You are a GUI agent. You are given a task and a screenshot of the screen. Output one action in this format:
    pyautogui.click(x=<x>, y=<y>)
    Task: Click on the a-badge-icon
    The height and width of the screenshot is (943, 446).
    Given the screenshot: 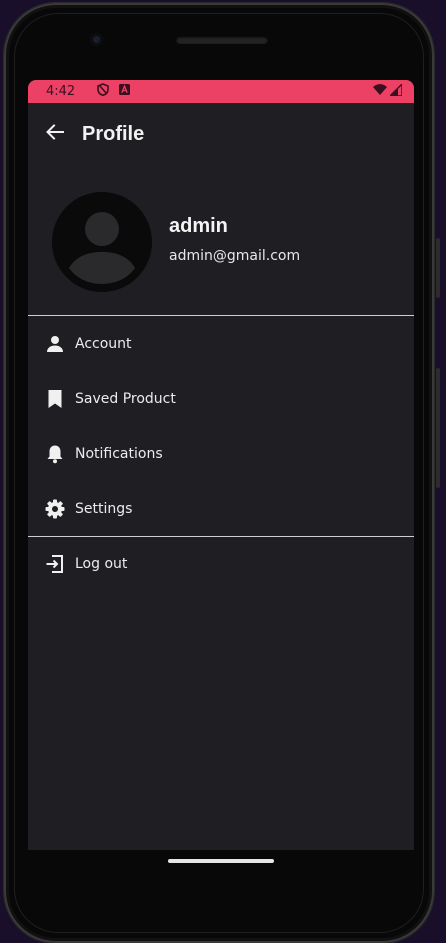 What is the action you would take?
    pyautogui.click(x=125, y=91)
    